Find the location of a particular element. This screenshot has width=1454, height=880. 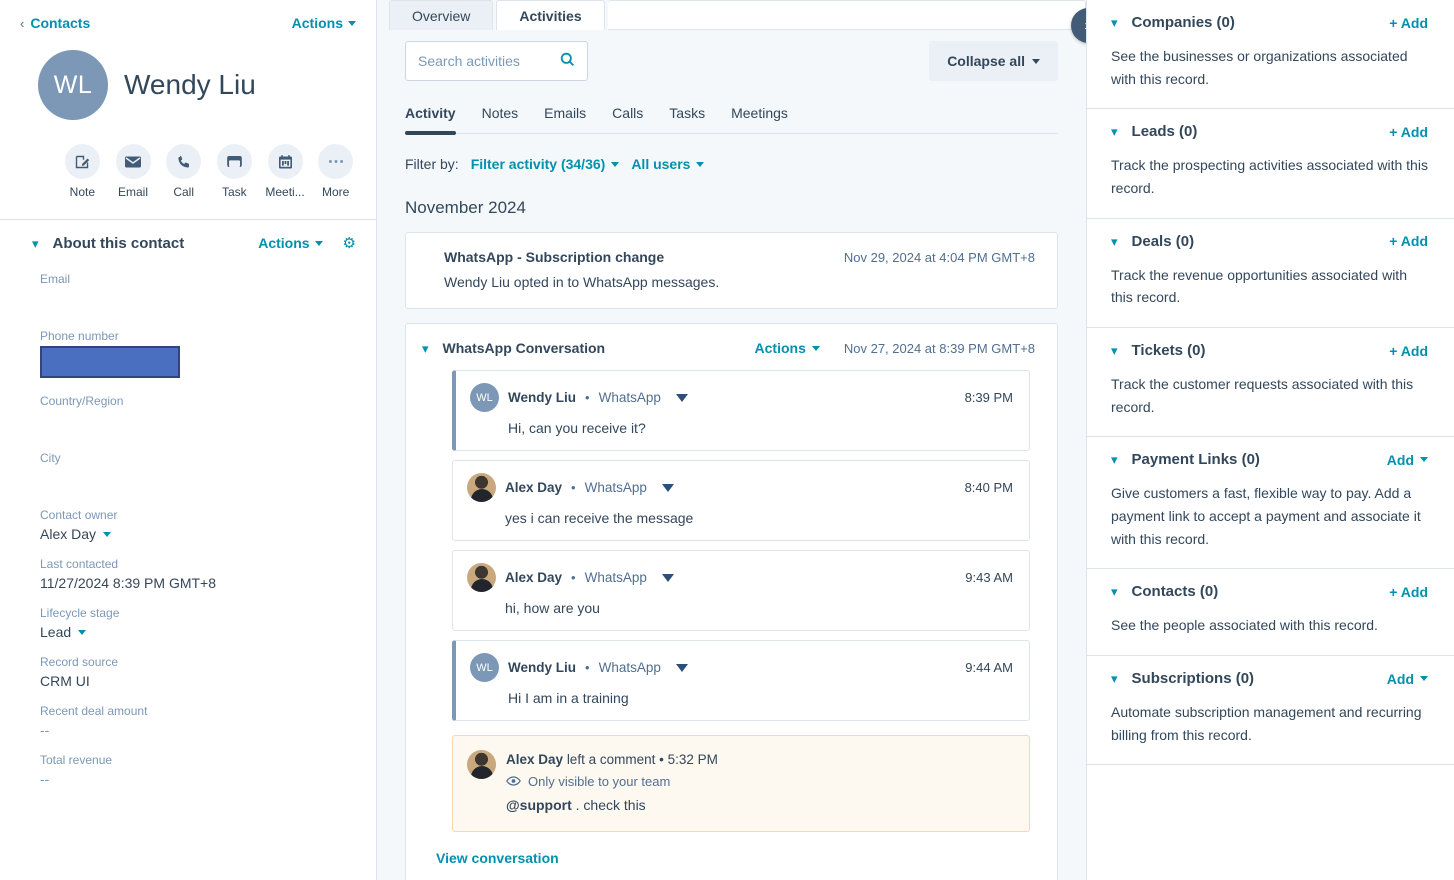

view-conversation-link: View conversation is located at coordinates (731, 856).